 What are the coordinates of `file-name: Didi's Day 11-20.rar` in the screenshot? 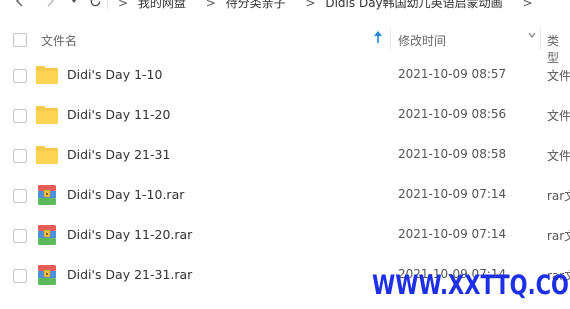 It's located at (129, 234).